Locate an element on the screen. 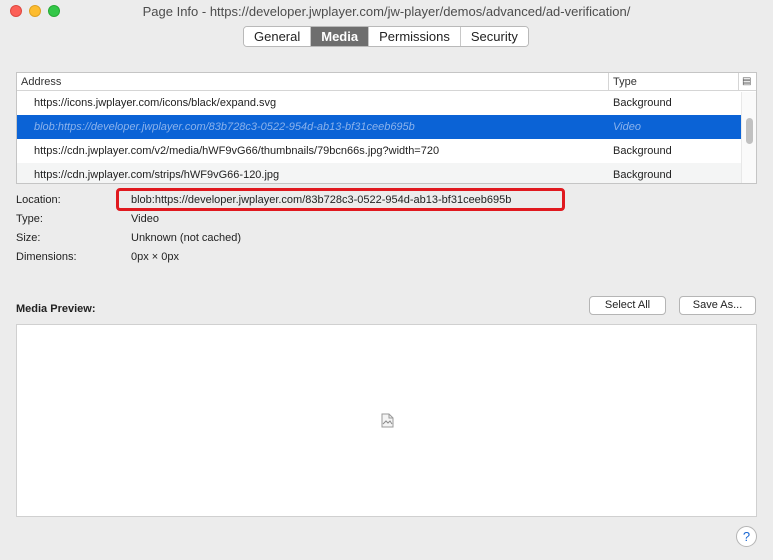 The height and width of the screenshot is (560, 773). size-value: Unknown (not cached) is located at coordinates (186, 238).